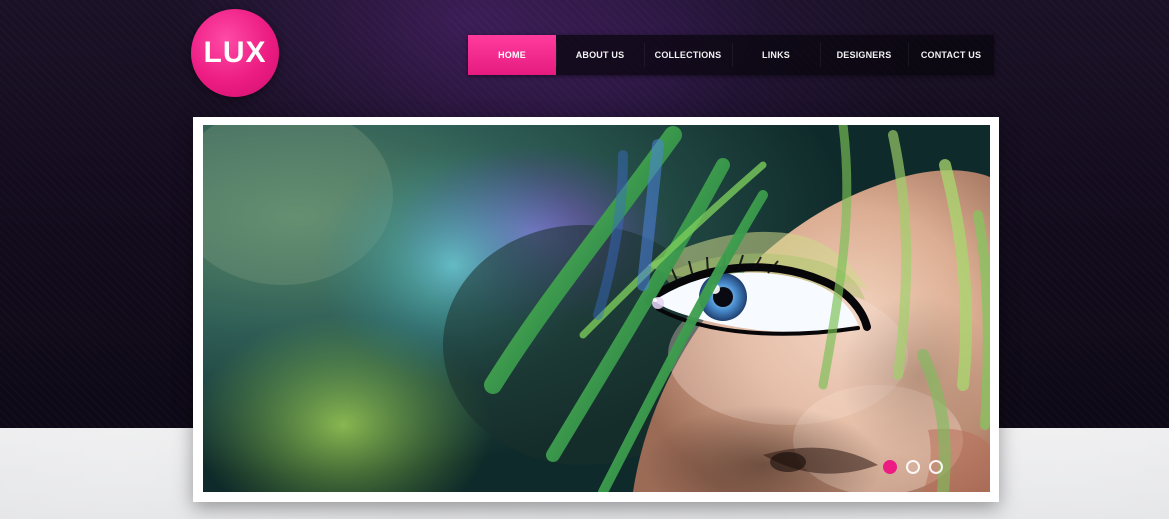  I want to click on slider-pagination, so click(921, 467).